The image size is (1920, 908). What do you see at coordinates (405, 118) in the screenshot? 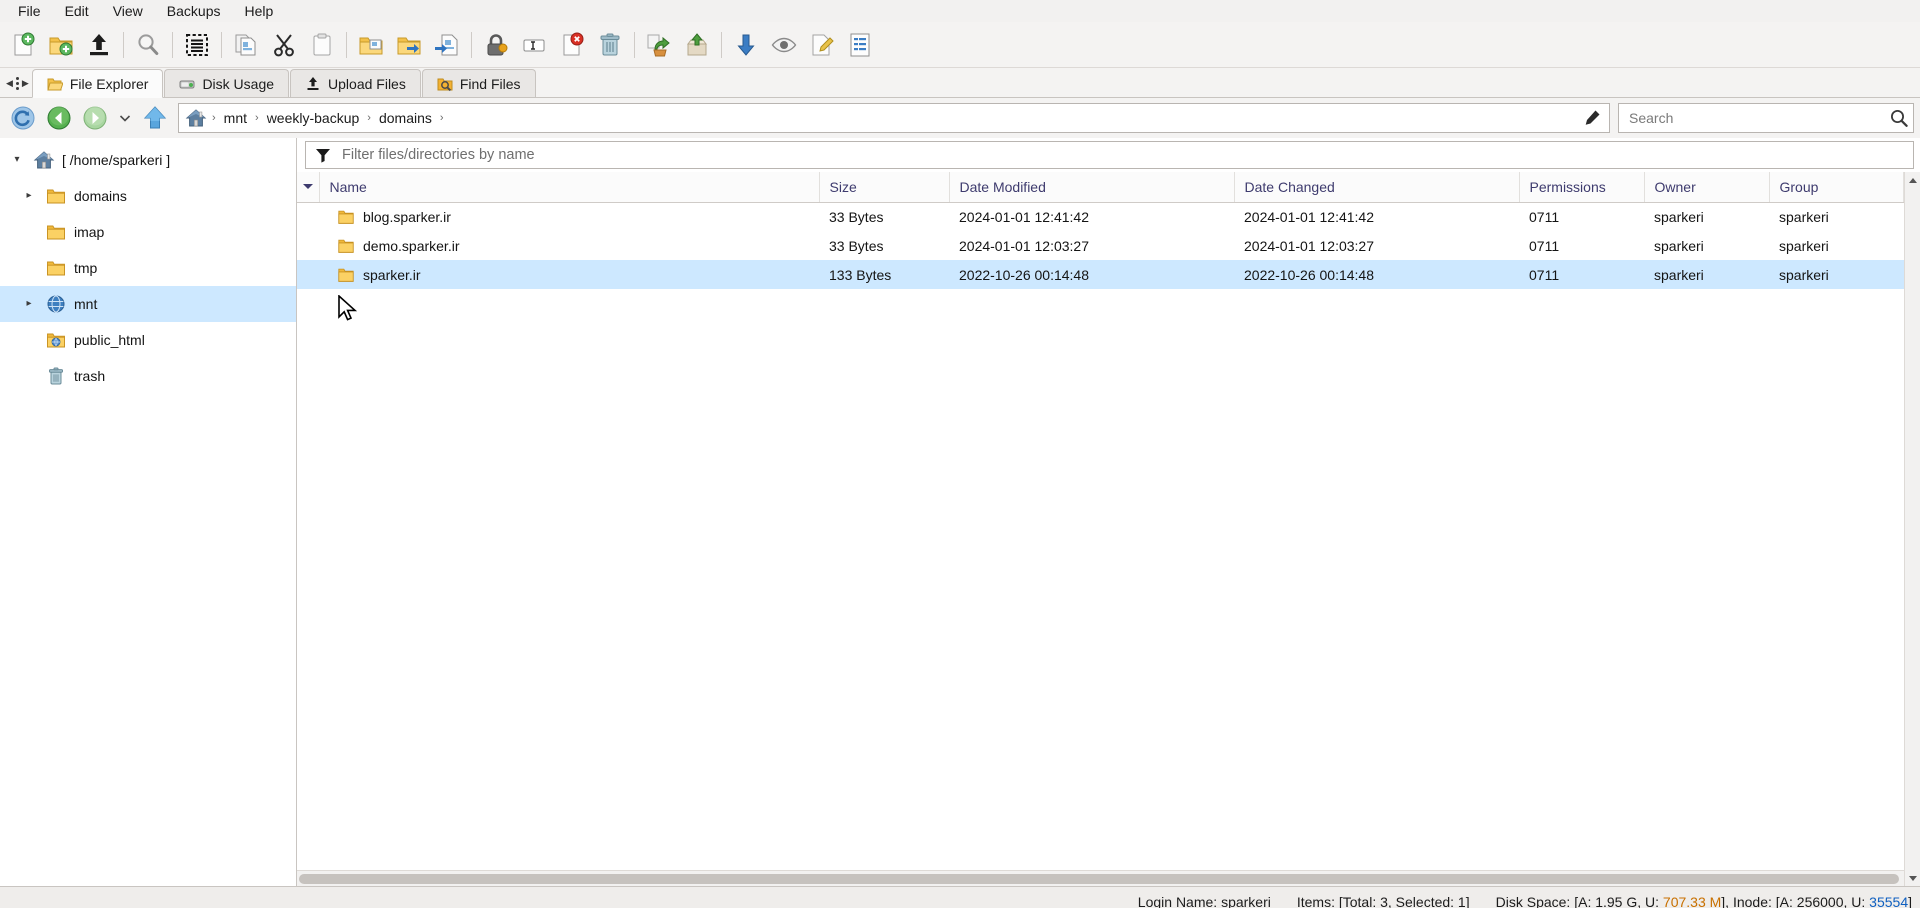
I see `breadcrumb-item-domains: domains` at bounding box center [405, 118].